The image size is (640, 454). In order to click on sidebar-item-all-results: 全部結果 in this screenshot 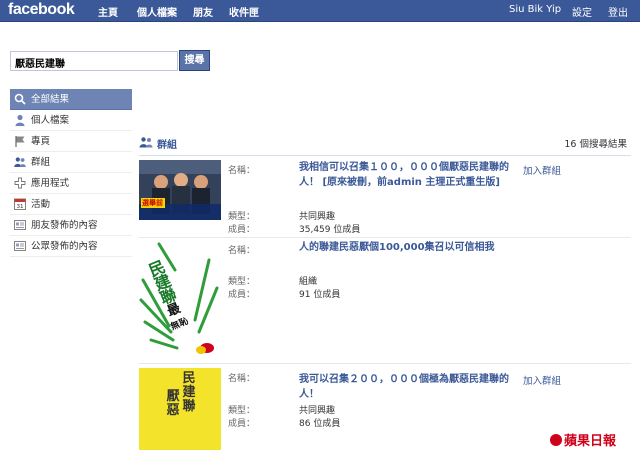, I will do `click(71, 99)`.